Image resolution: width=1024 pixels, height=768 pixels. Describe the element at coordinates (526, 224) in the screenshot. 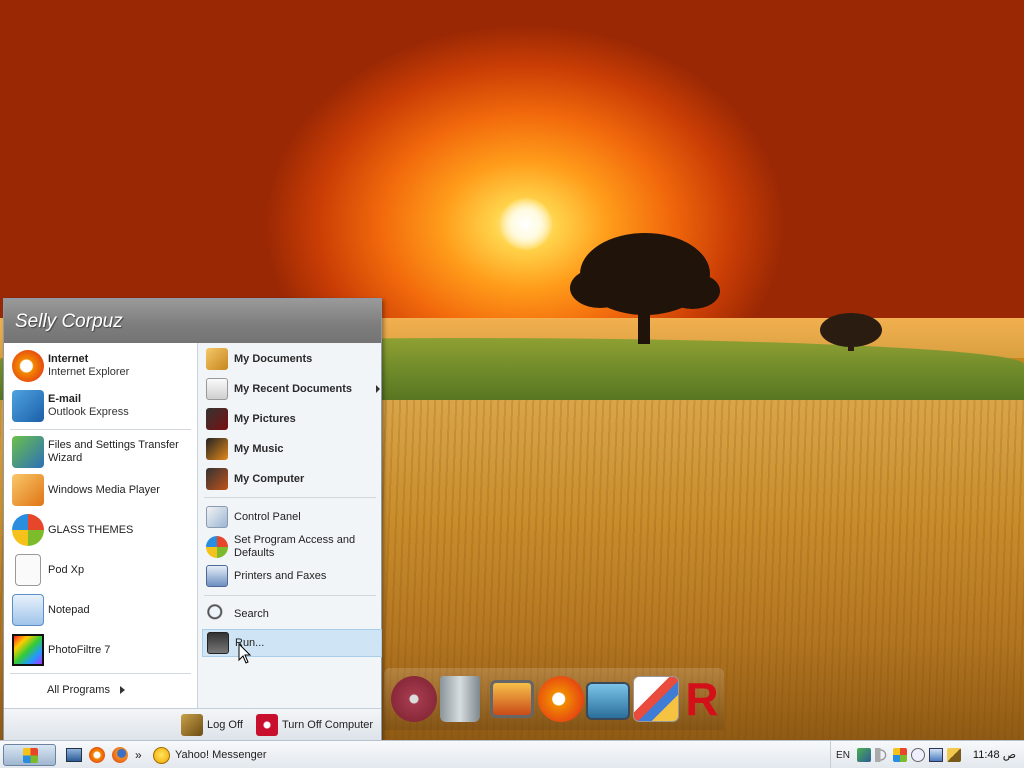

I see `sun` at that location.